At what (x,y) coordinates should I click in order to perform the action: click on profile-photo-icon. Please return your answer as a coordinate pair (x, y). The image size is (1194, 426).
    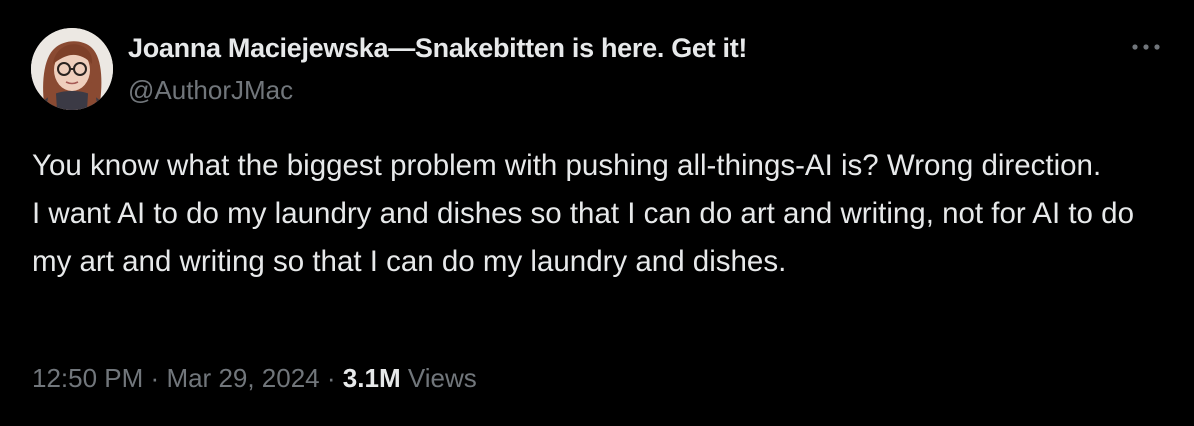
    Looking at the image, I should click on (72, 69).